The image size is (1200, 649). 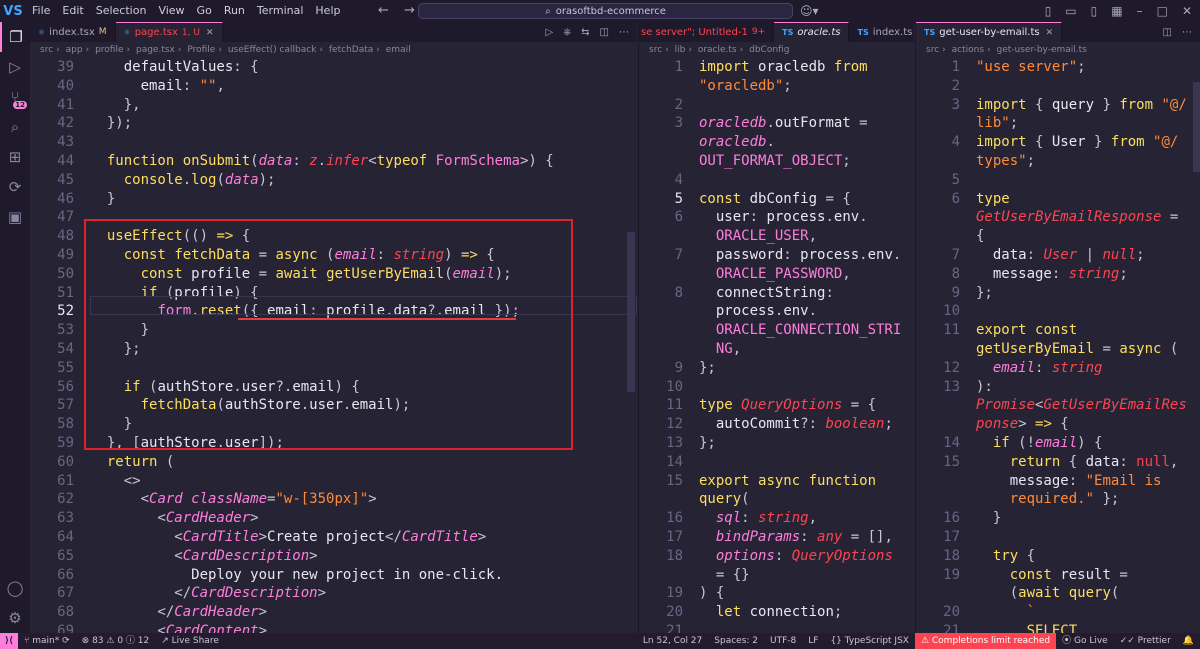 I want to click on branch-name: main*, so click(x=46, y=641).